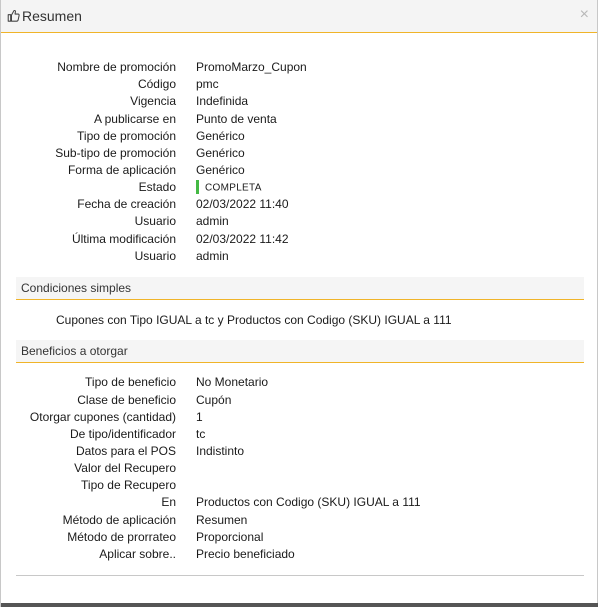 The image size is (598, 607). I want to click on benefit-row: Tipo de beneficio No Monetario, so click(299, 382).